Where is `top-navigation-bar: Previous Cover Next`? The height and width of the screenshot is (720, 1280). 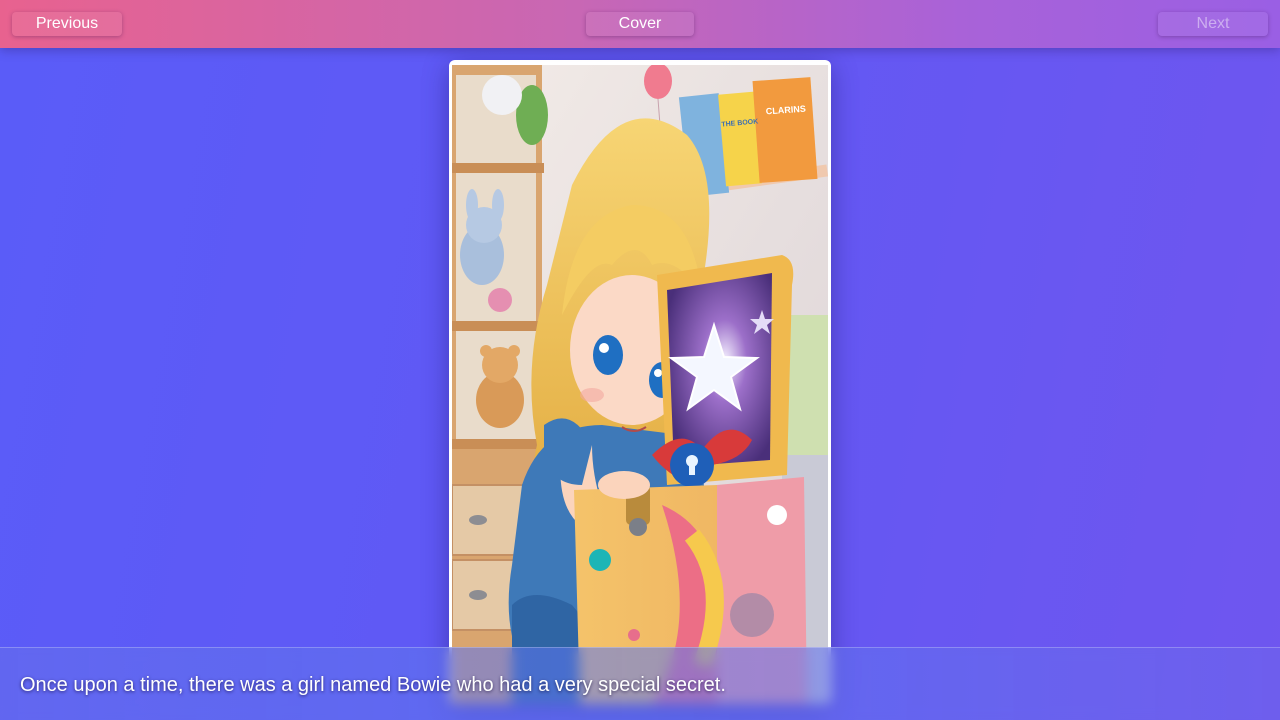
top-navigation-bar: Previous Cover Next is located at coordinates (640, 24).